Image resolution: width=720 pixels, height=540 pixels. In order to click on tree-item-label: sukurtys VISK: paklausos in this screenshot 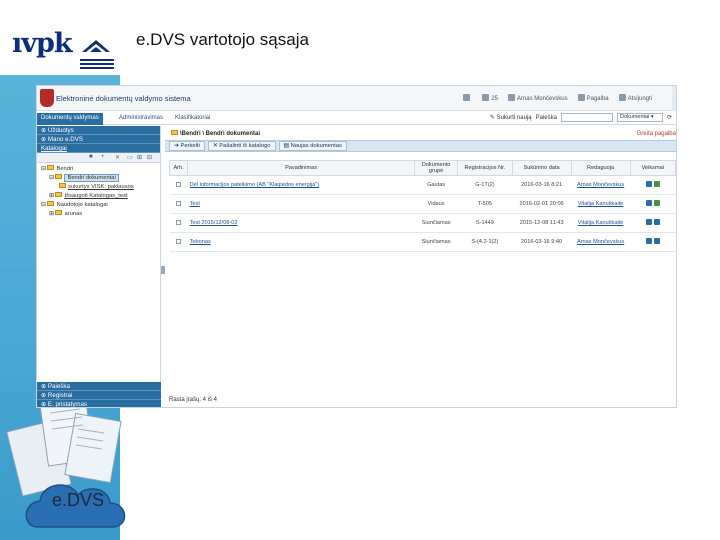, I will do `click(101, 187)`.